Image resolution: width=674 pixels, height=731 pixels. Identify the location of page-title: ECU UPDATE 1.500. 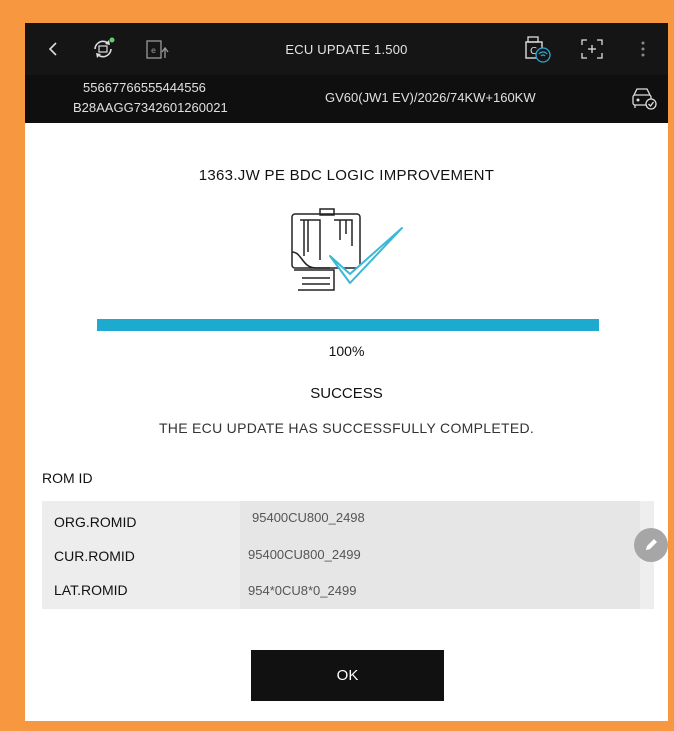
(346, 49).